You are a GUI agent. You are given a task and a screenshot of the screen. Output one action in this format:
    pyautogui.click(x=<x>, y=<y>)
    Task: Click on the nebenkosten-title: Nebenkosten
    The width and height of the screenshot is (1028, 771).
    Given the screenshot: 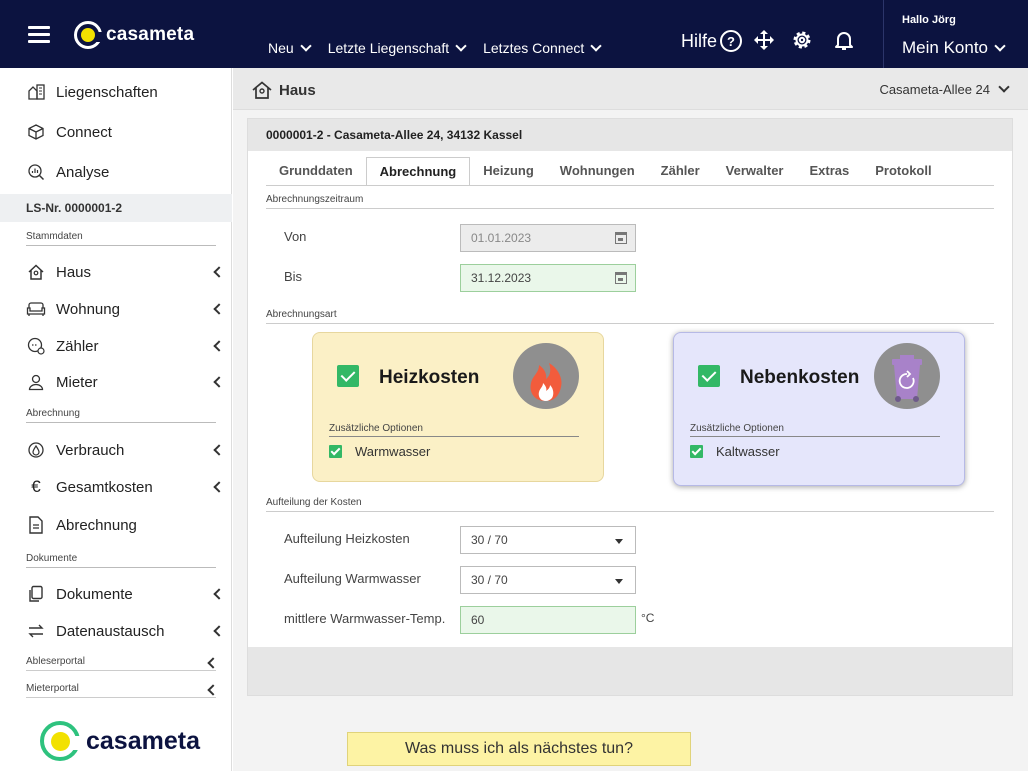 What is the action you would take?
    pyautogui.click(x=800, y=377)
    